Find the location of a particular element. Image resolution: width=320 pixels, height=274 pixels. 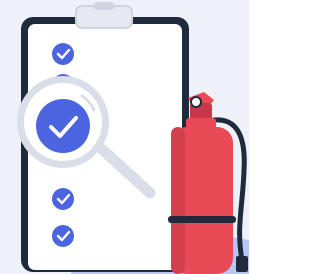

extinguisher-band is located at coordinates (202, 219).